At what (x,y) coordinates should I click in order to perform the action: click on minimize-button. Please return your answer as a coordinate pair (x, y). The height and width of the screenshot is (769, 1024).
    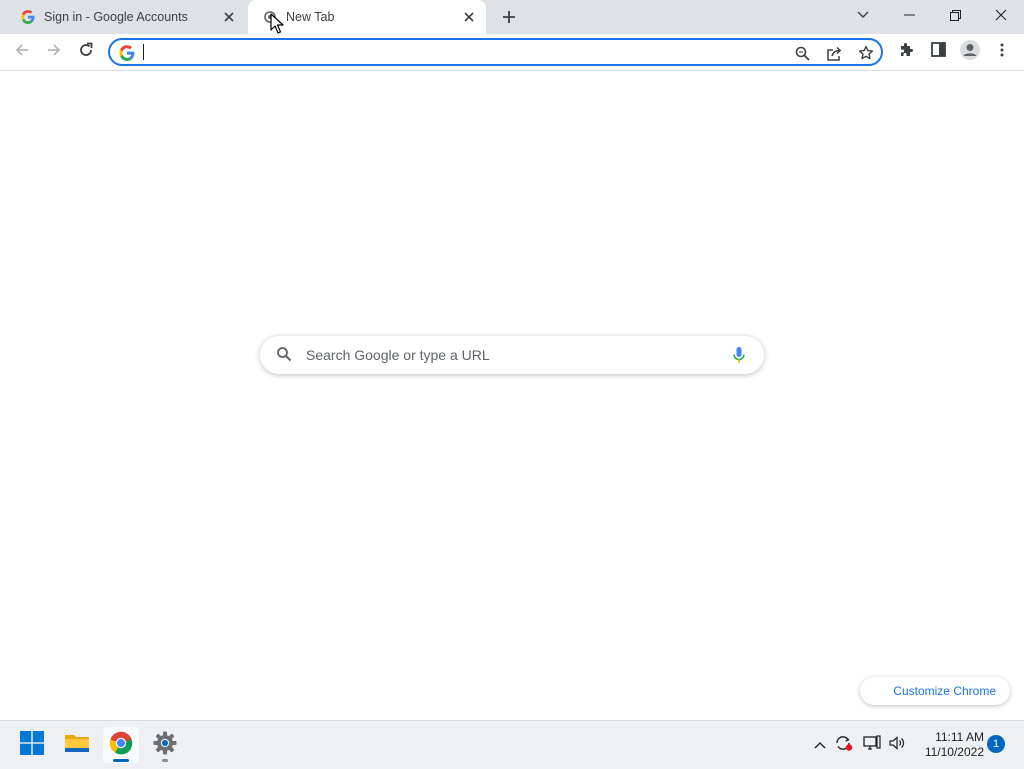
    Looking at the image, I should click on (909, 15).